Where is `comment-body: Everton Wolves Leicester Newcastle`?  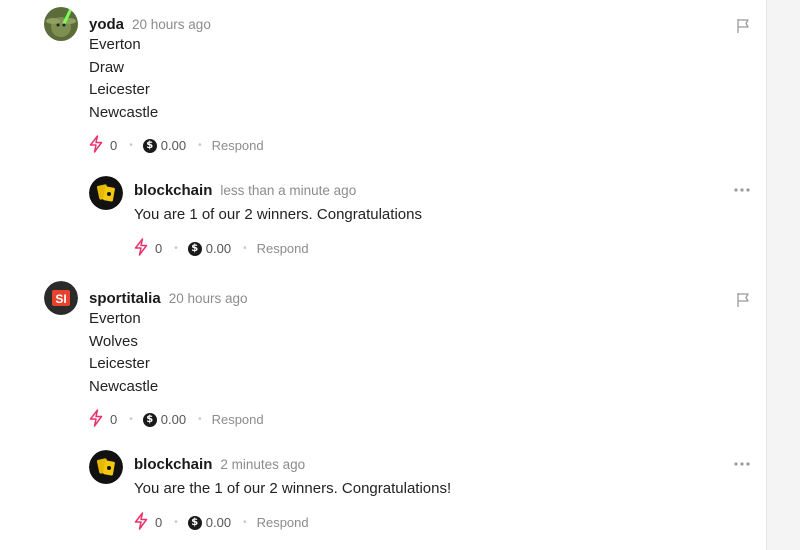 comment-body: Everton Wolves Leicester Newcastle is located at coordinates (123, 353).